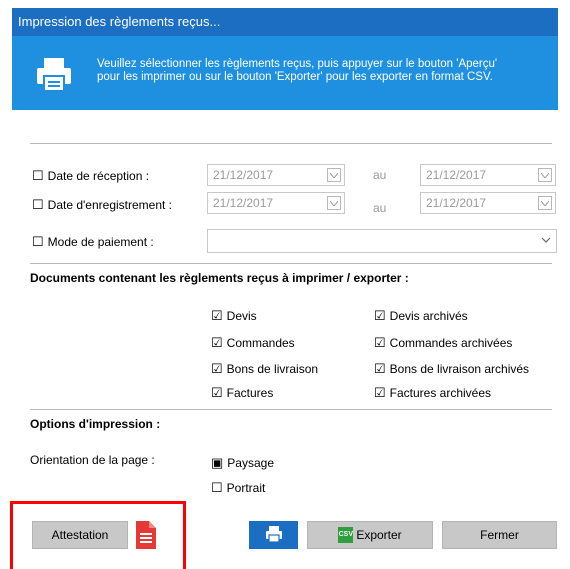  I want to click on enregistrement-to-label: au, so click(380, 208).